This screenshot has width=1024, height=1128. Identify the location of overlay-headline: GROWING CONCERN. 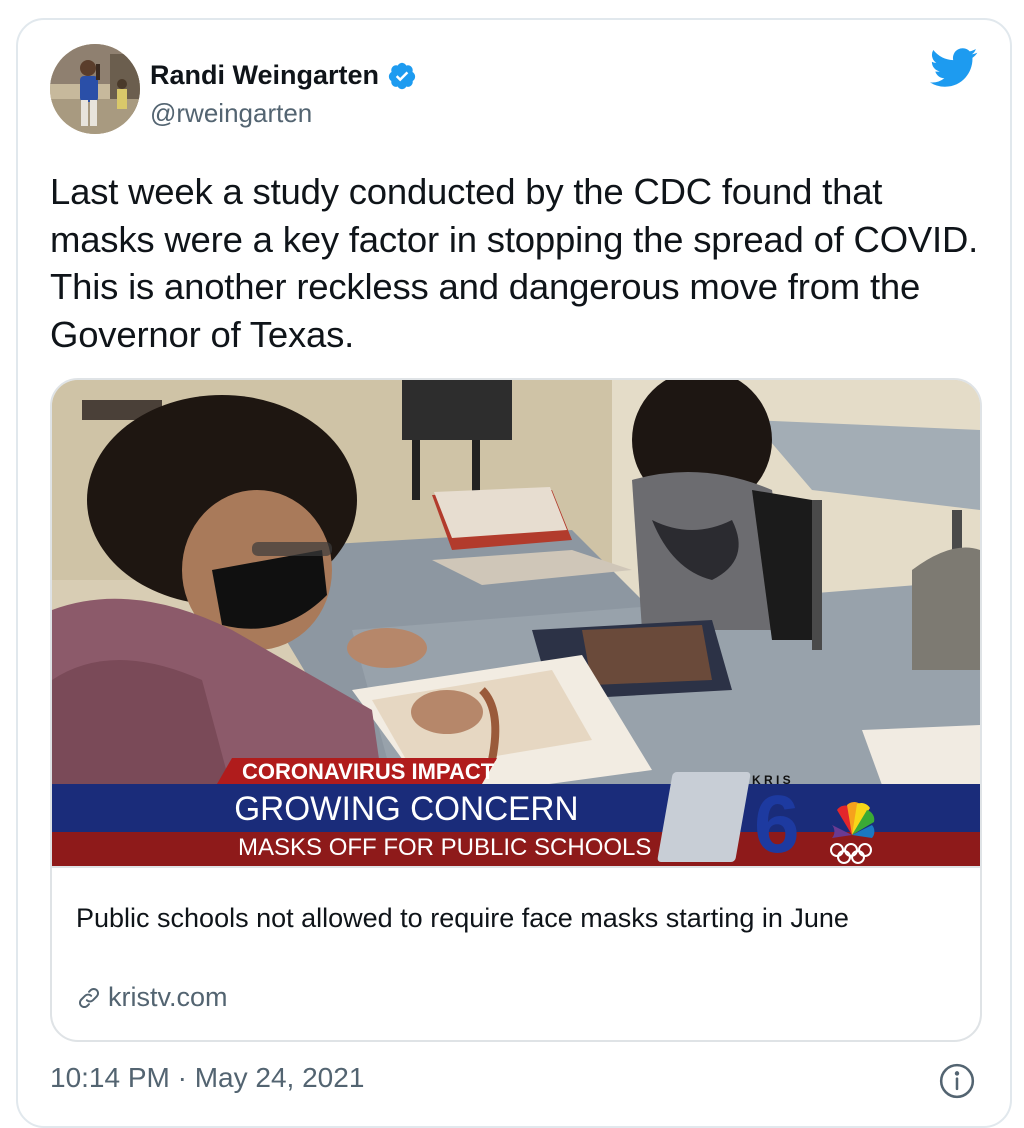
(406, 809).